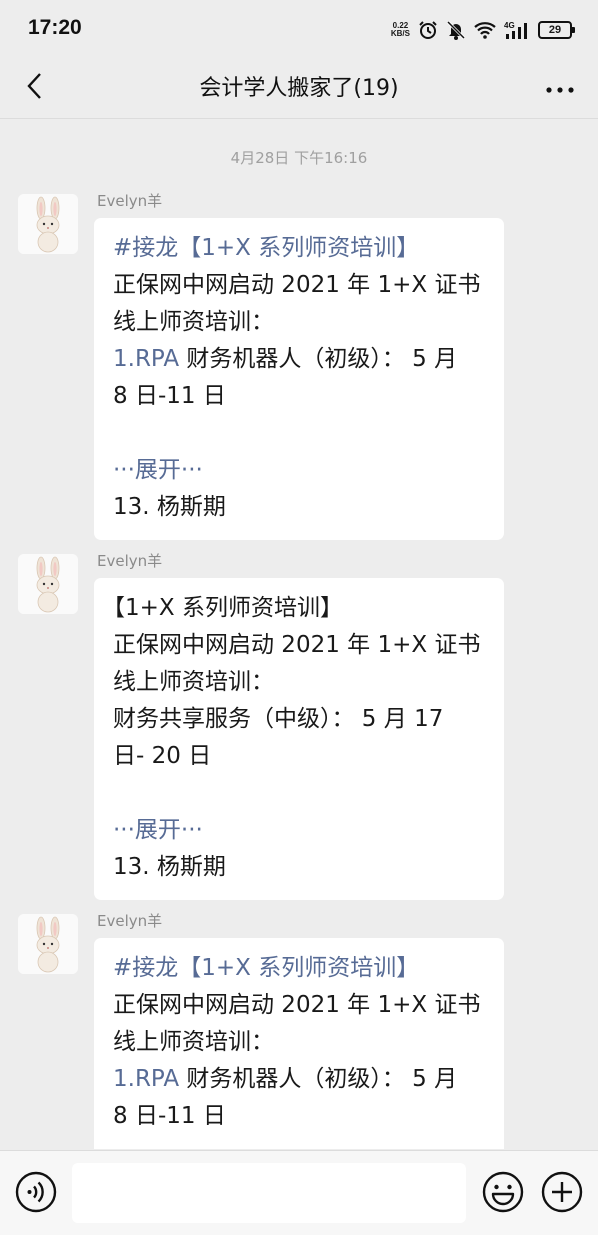  Describe the element at coordinates (485, 30) in the screenshot. I see `wifi-icon` at that location.